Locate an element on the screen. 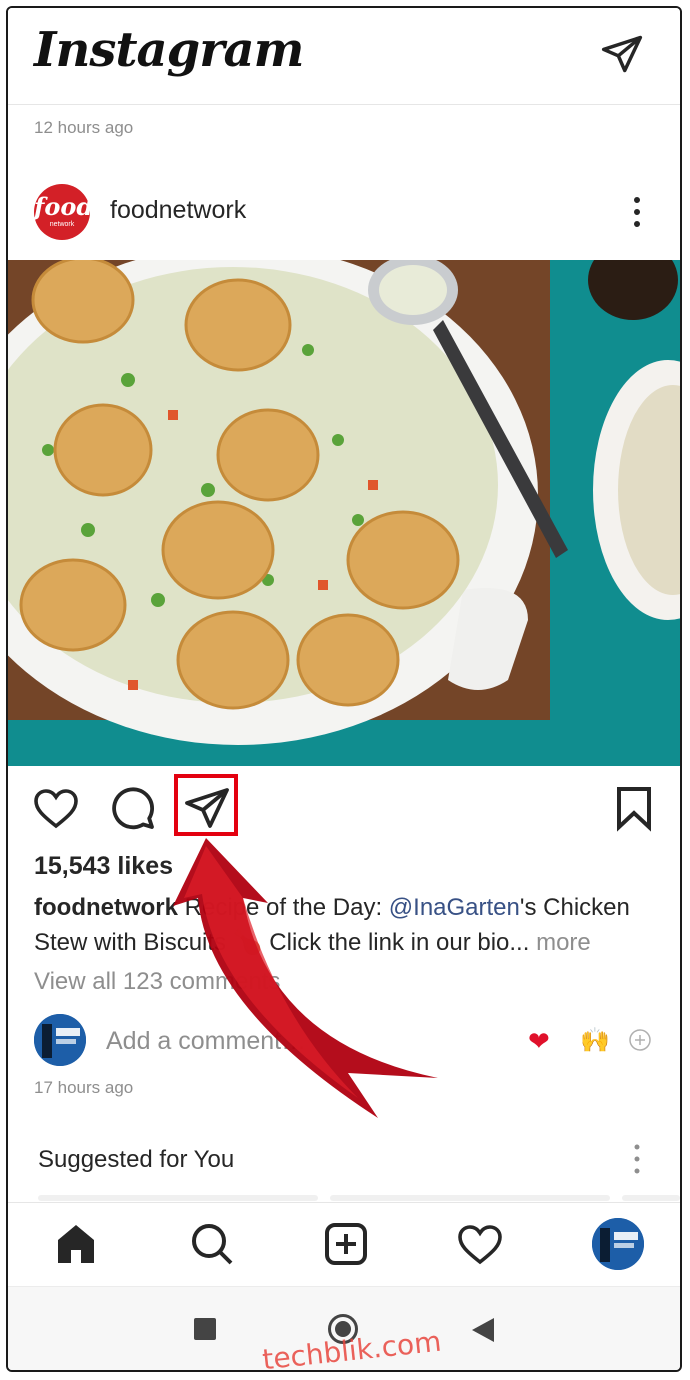  suggested-cards-edge is located at coordinates (359, 1198).